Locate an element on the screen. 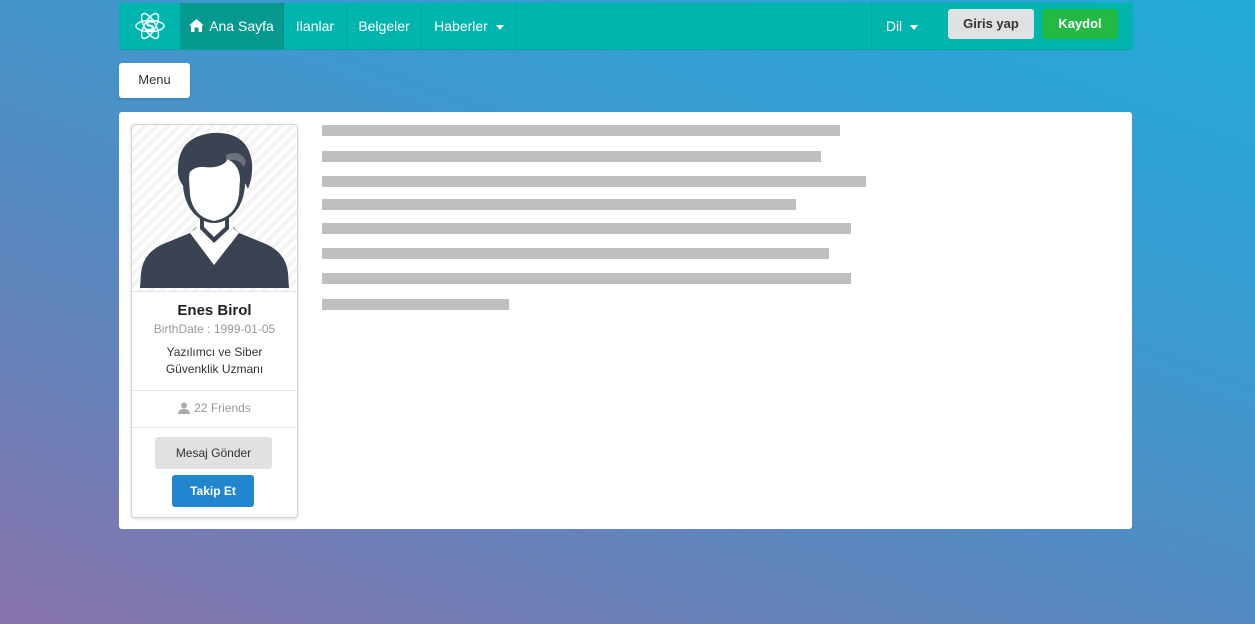  avatar is located at coordinates (214, 208).